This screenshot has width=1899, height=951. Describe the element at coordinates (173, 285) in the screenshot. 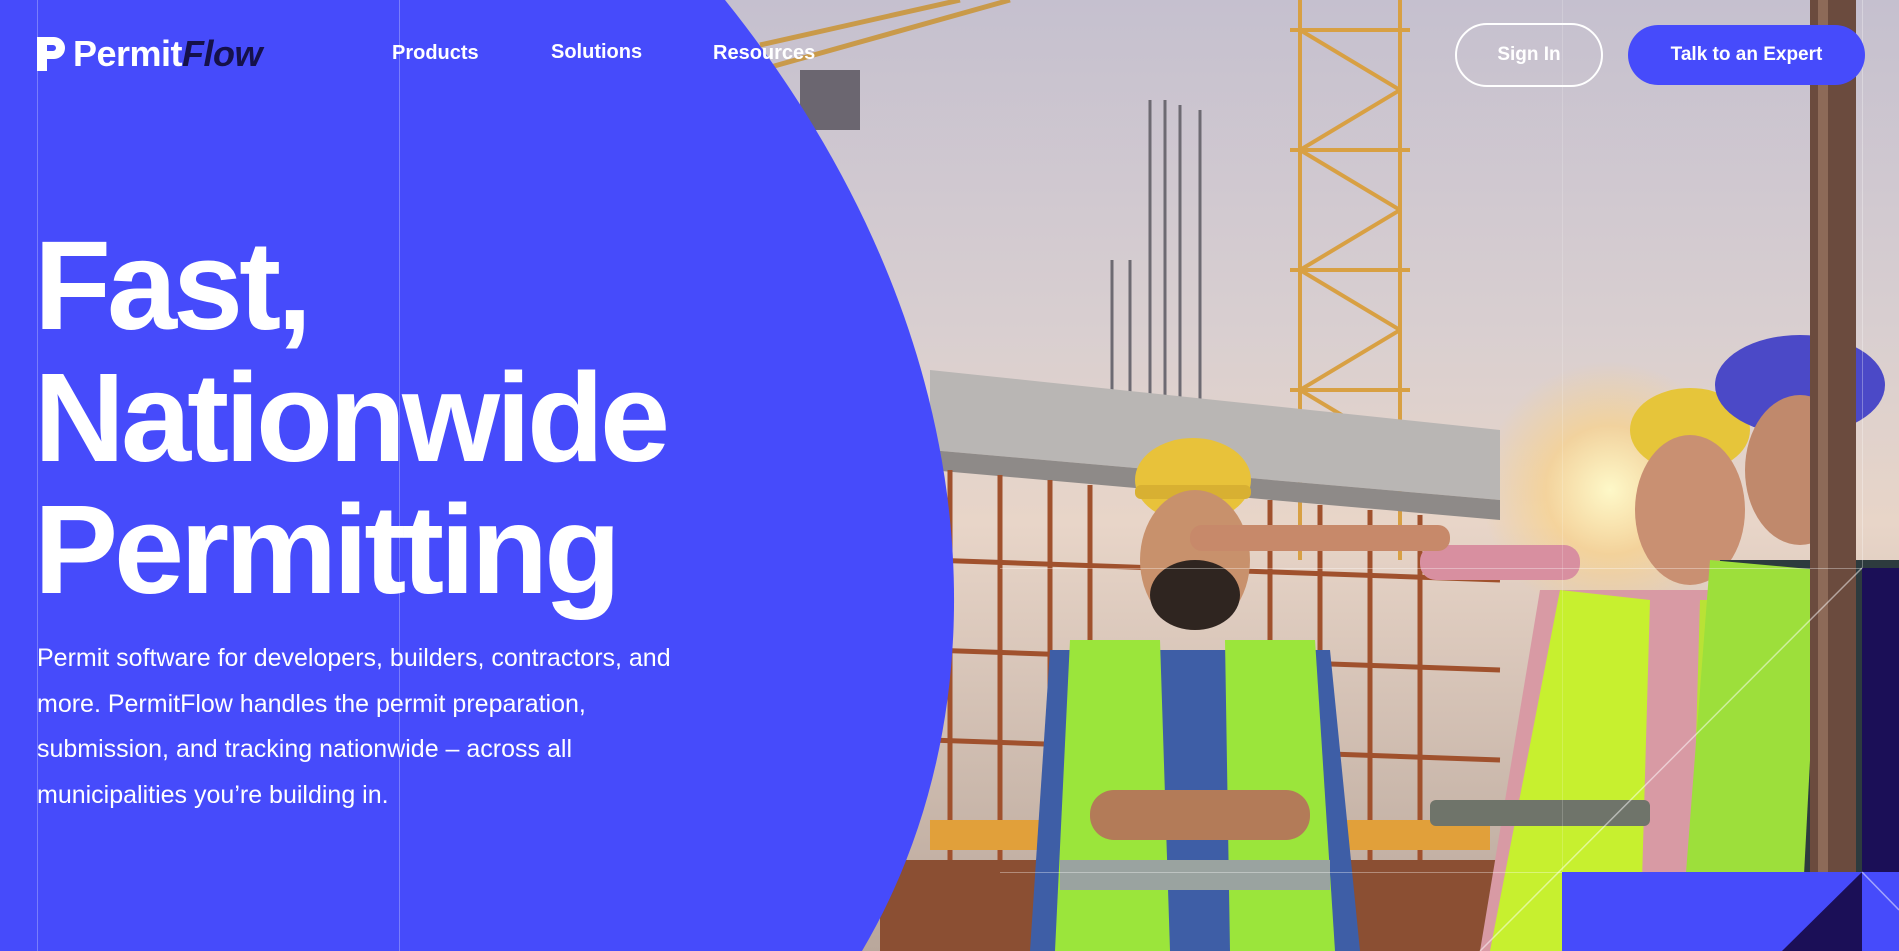

I see `hero-title-line: Fast,` at that location.